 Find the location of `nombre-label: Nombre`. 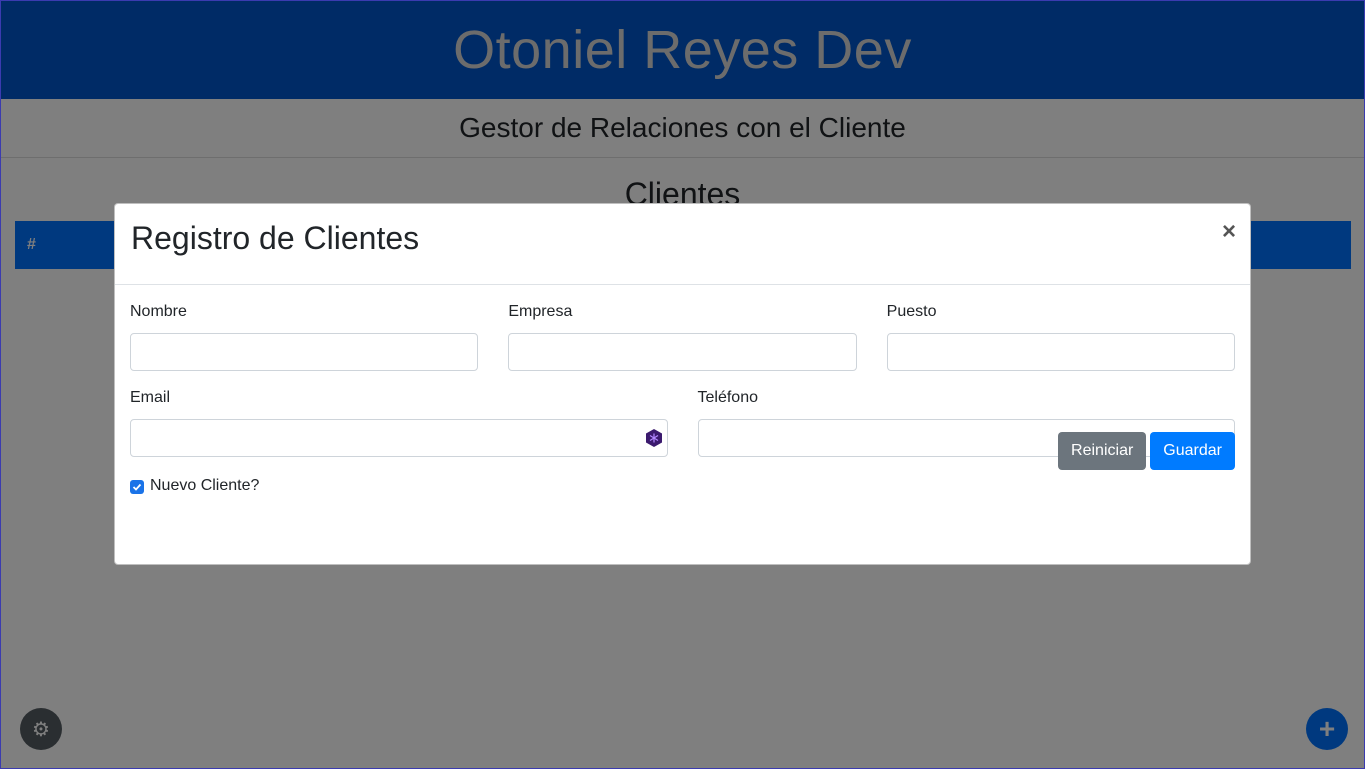

nombre-label: Nombre is located at coordinates (158, 311).